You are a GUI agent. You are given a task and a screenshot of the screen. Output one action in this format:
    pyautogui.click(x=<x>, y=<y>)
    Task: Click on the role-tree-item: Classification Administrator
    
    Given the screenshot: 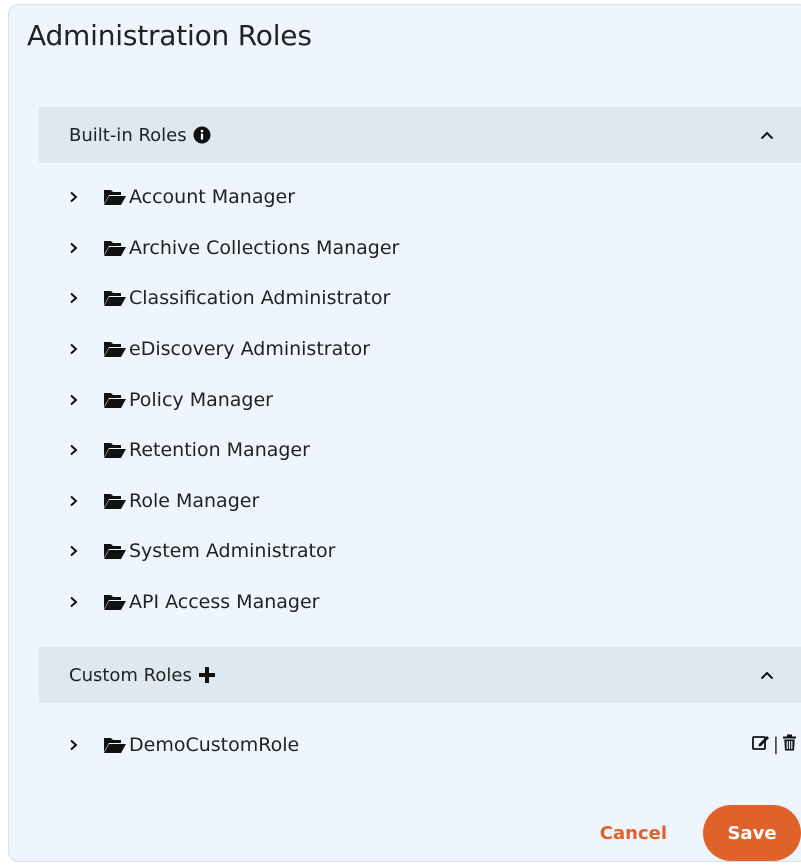 What is the action you would take?
    pyautogui.click(x=435, y=298)
    